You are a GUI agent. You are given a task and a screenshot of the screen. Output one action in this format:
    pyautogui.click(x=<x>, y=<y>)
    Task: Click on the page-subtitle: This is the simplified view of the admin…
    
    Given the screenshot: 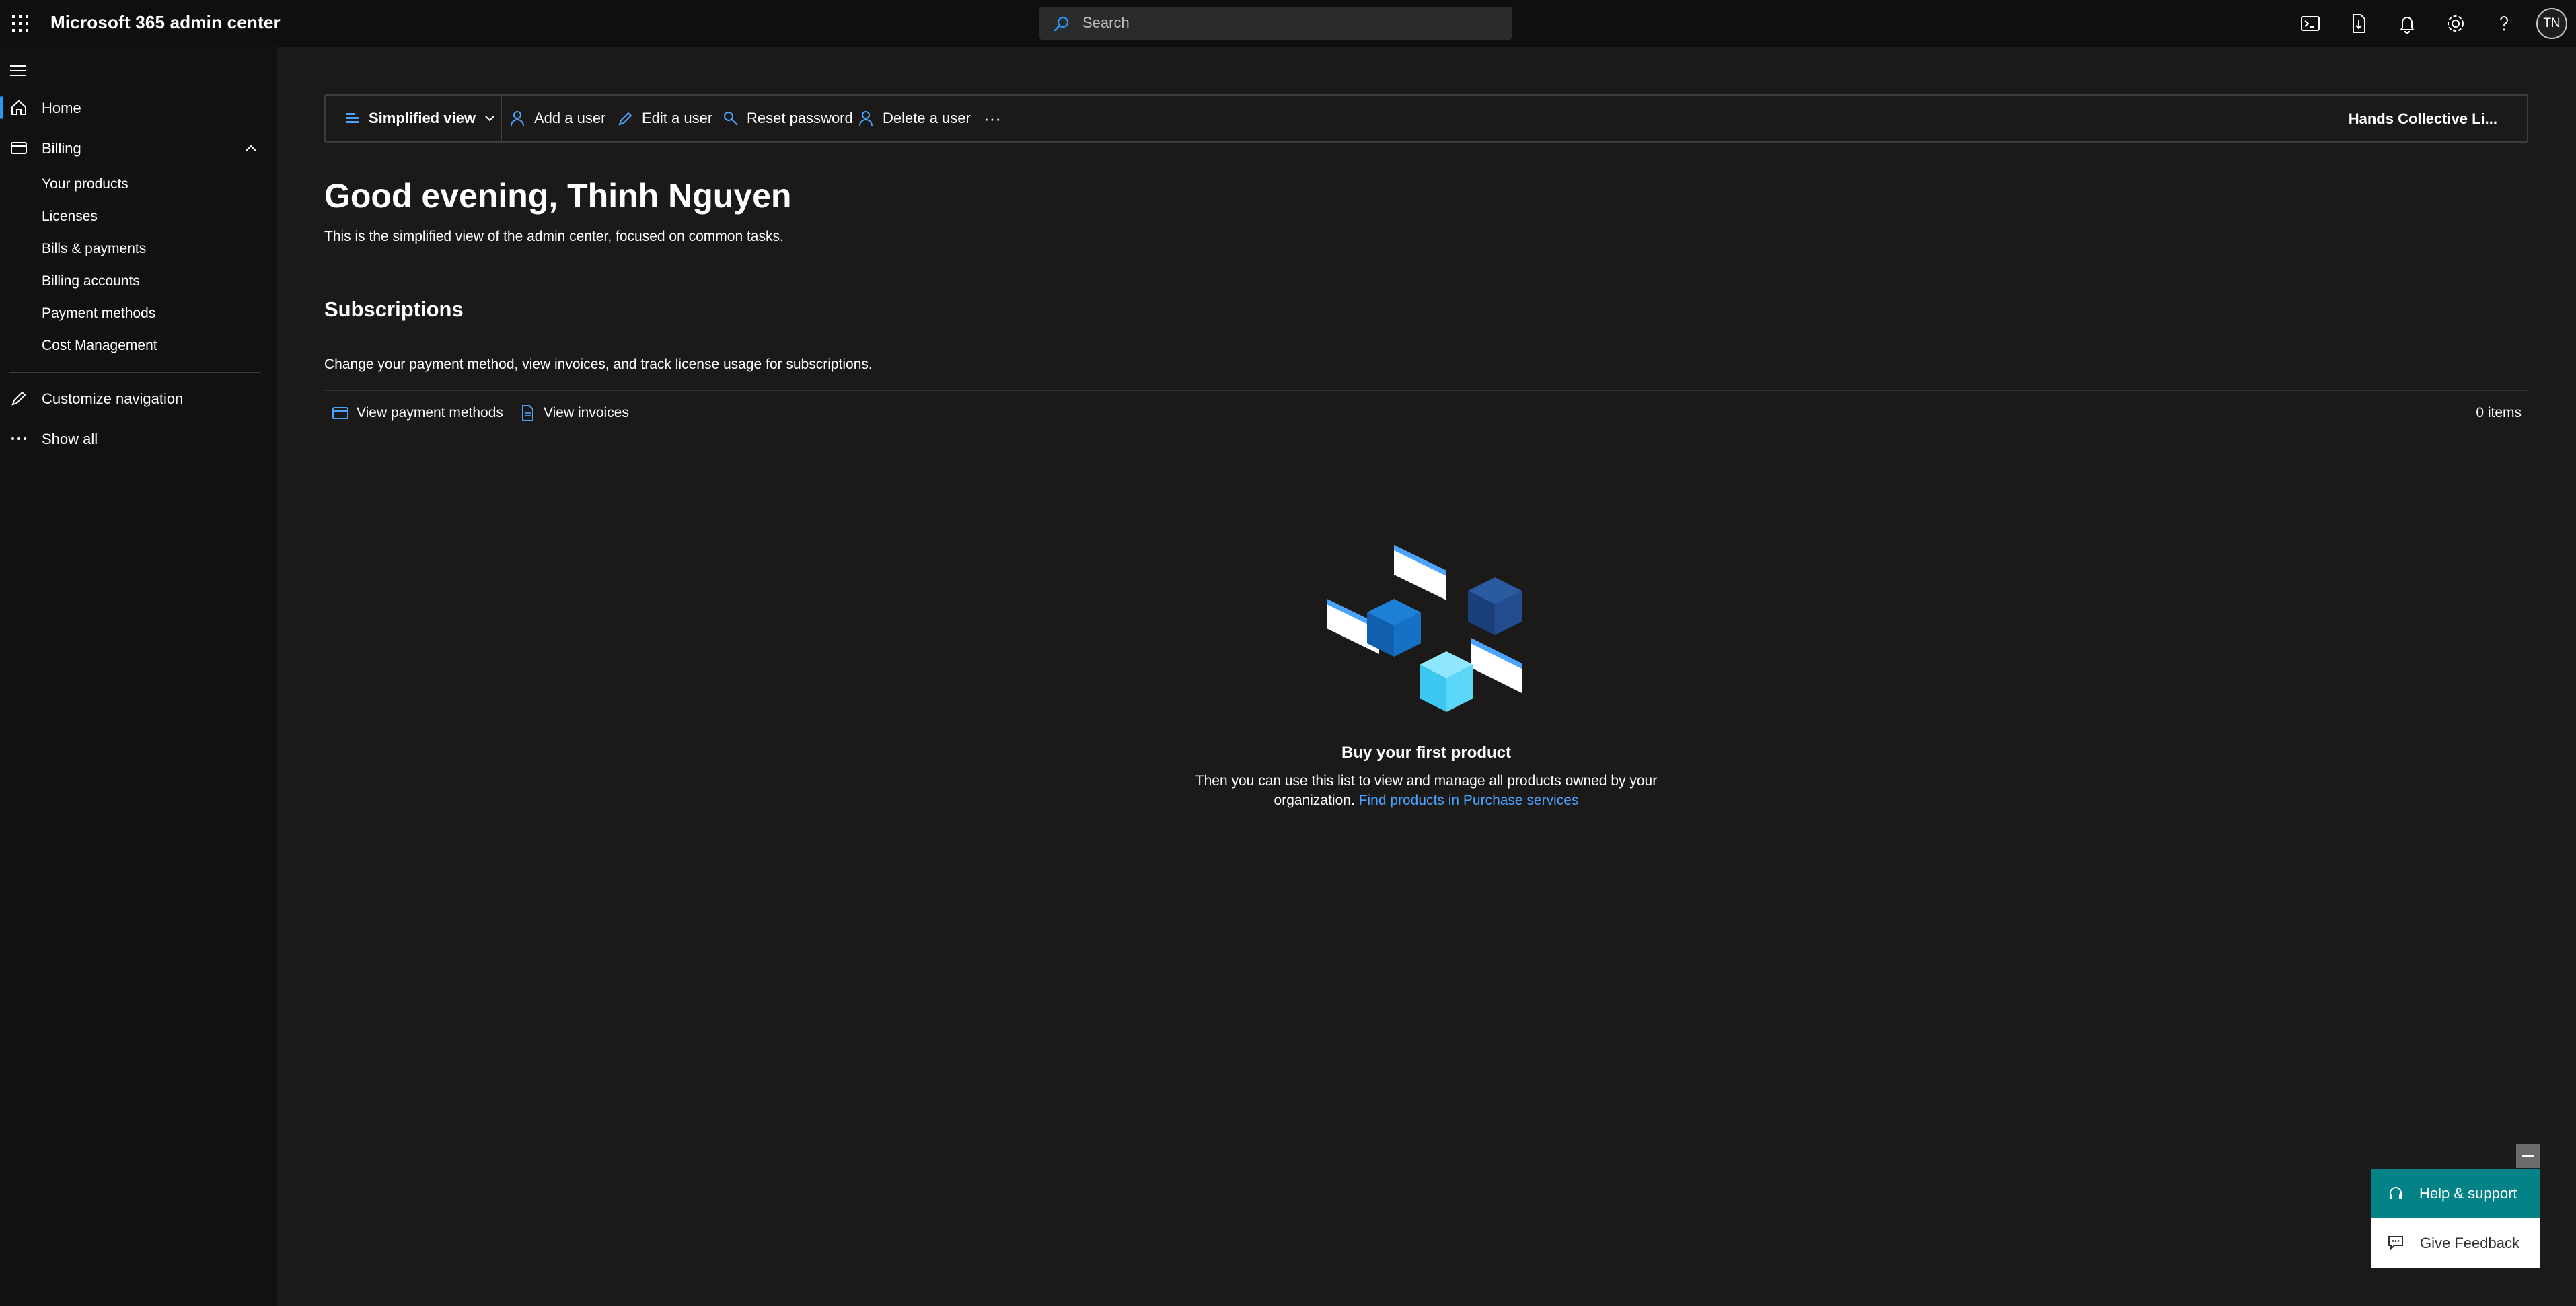 What is the action you would take?
    pyautogui.click(x=554, y=237)
    